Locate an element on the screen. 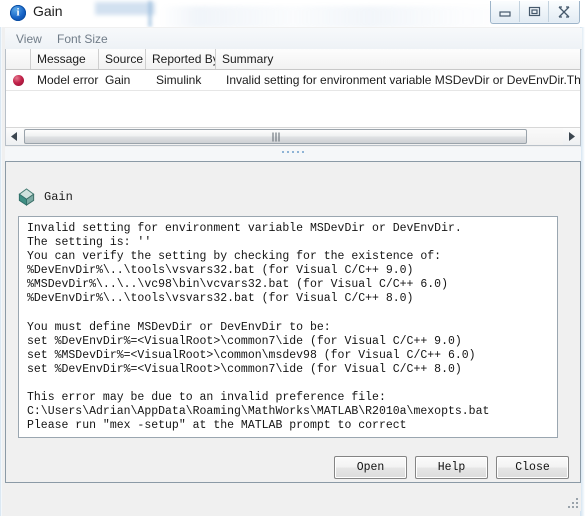 The height and width of the screenshot is (516, 585). column-header-summary: Summary is located at coordinates (398, 59).